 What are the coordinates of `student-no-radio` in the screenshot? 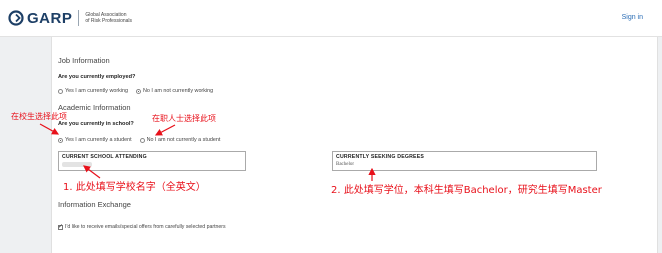 It's located at (142, 140).